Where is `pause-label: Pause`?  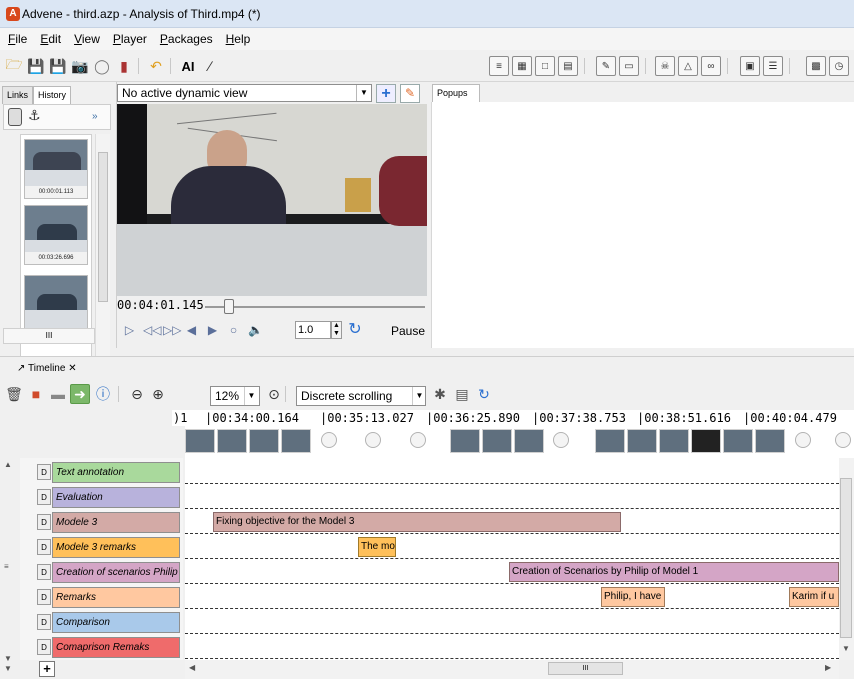
pause-label: Pause is located at coordinates (408, 331).